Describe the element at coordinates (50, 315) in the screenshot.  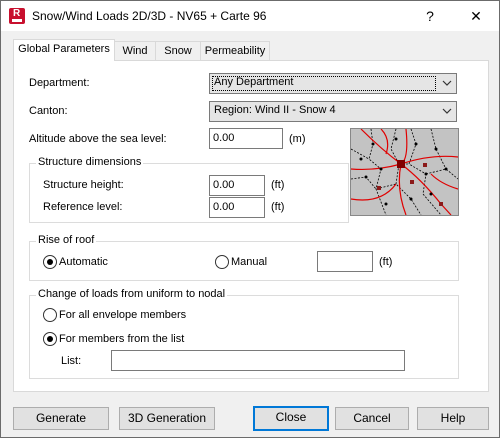
I see `all-envelope-radio` at that location.